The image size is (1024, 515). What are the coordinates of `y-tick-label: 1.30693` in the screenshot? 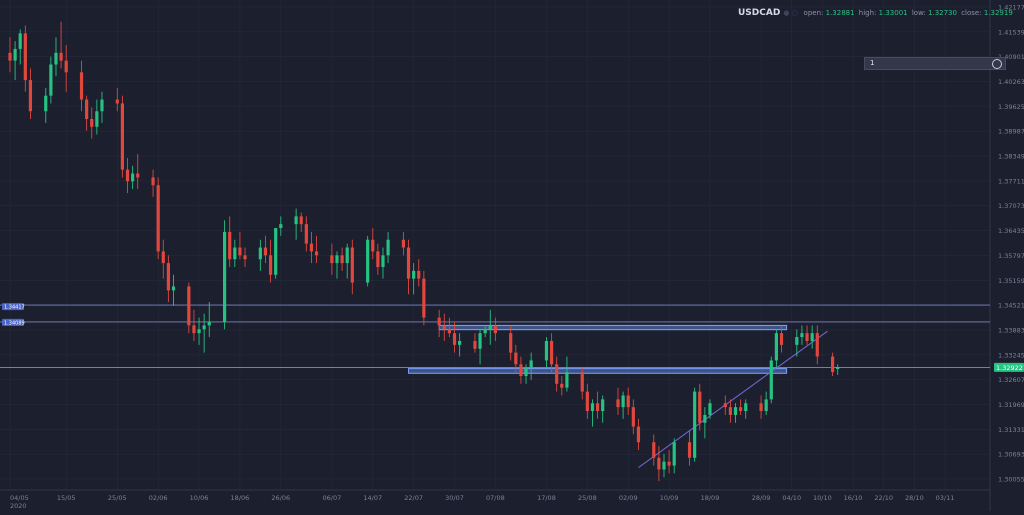 It's located at (1011, 455).